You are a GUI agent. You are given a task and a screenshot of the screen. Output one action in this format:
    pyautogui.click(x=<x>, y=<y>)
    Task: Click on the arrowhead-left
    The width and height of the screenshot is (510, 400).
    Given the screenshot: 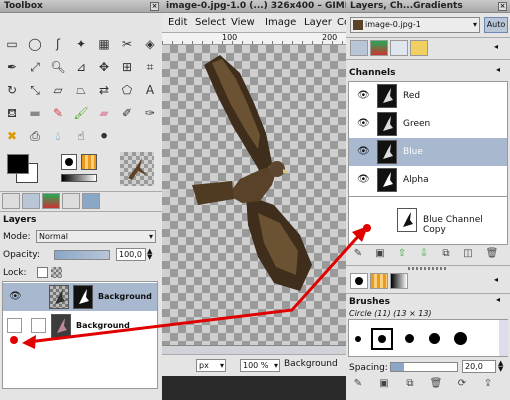 What is the action you would take?
    pyautogui.click(x=29, y=342)
    